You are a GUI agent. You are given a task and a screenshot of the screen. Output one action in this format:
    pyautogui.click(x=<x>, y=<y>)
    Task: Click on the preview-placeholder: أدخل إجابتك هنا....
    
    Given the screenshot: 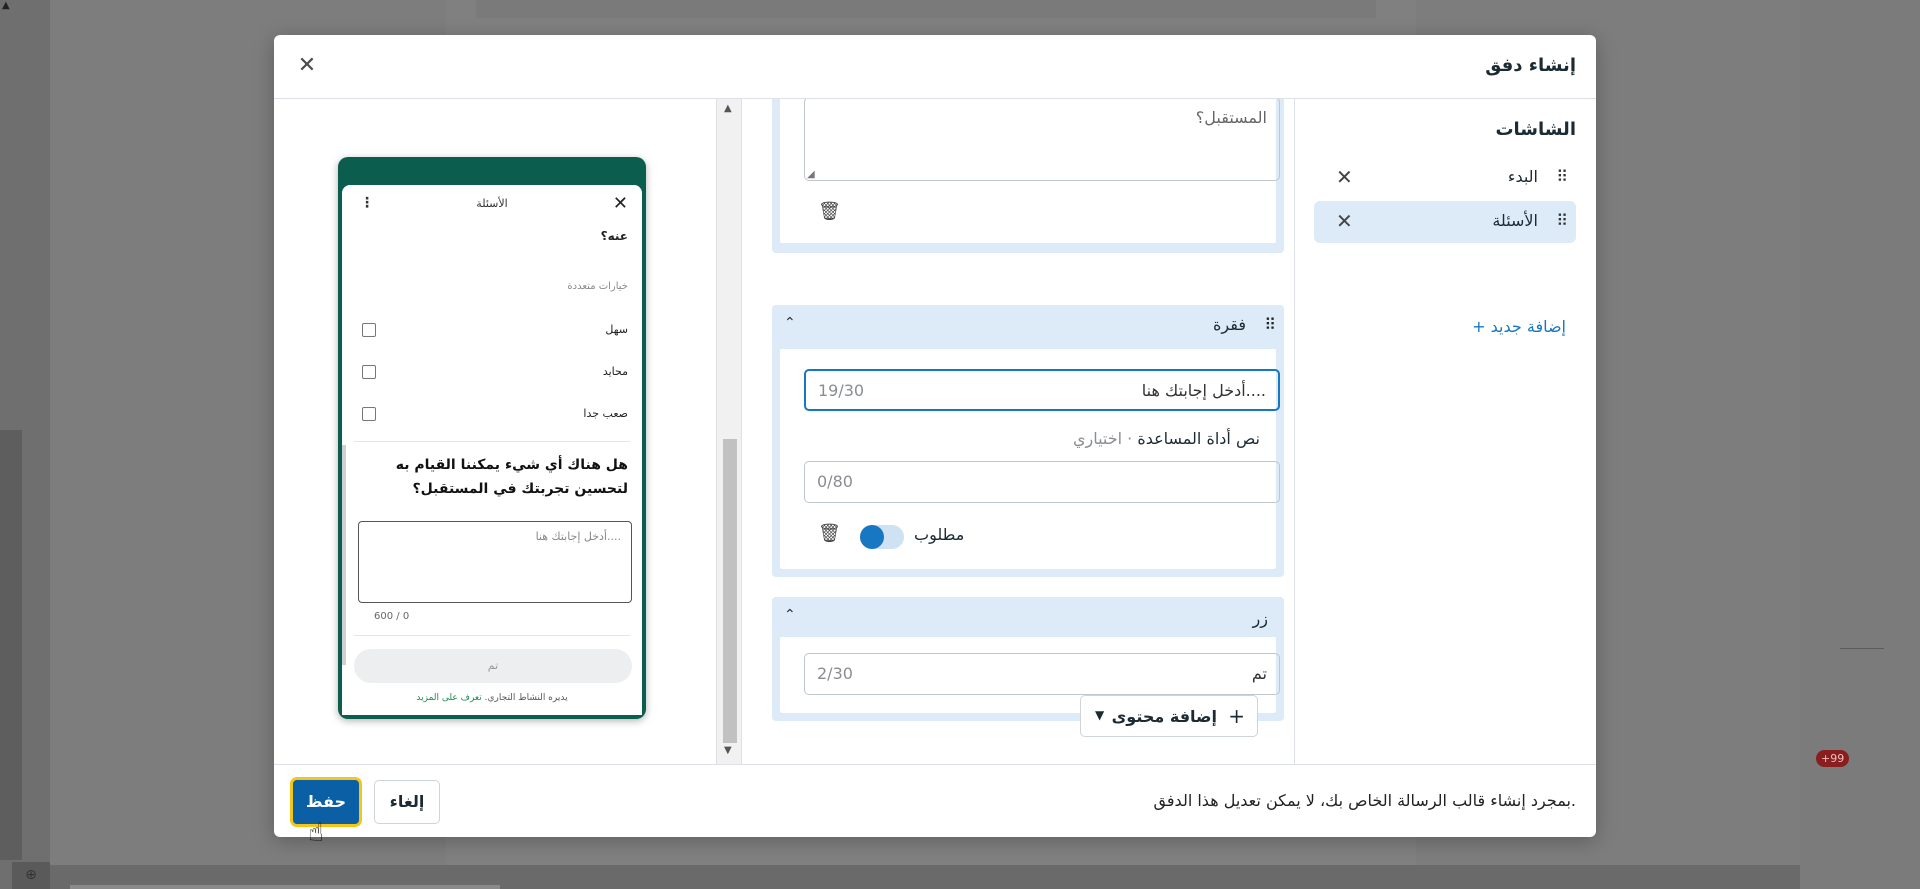 What is the action you would take?
    pyautogui.click(x=578, y=536)
    